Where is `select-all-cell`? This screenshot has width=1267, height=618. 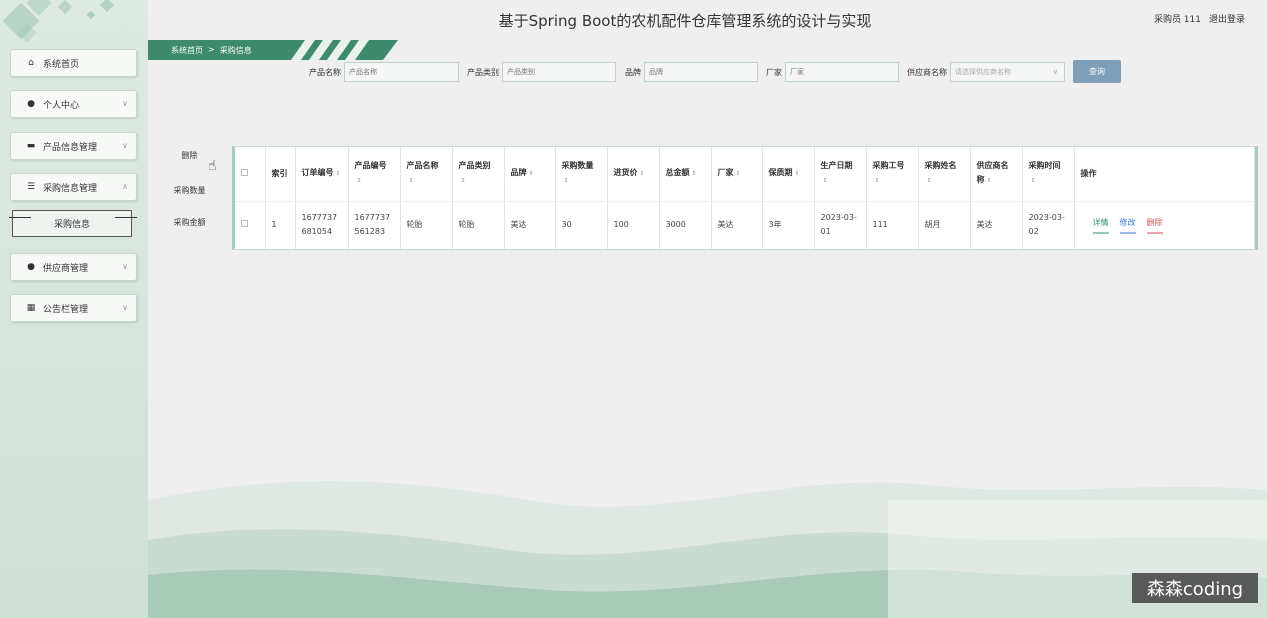
select-all-cell is located at coordinates (250, 174).